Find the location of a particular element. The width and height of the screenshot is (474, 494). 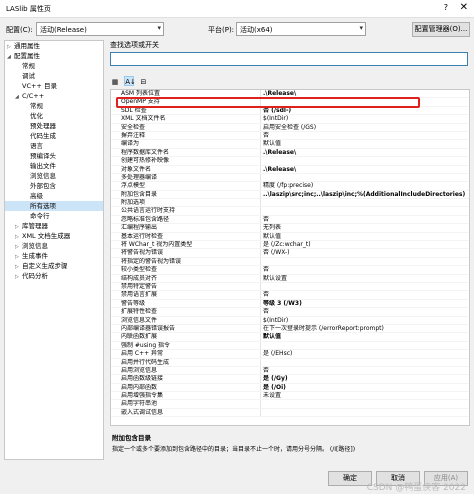

property-row: 内部编译器错误报告 在下一次登录时提示 (/errorReport:prompt) is located at coordinates (290, 329).